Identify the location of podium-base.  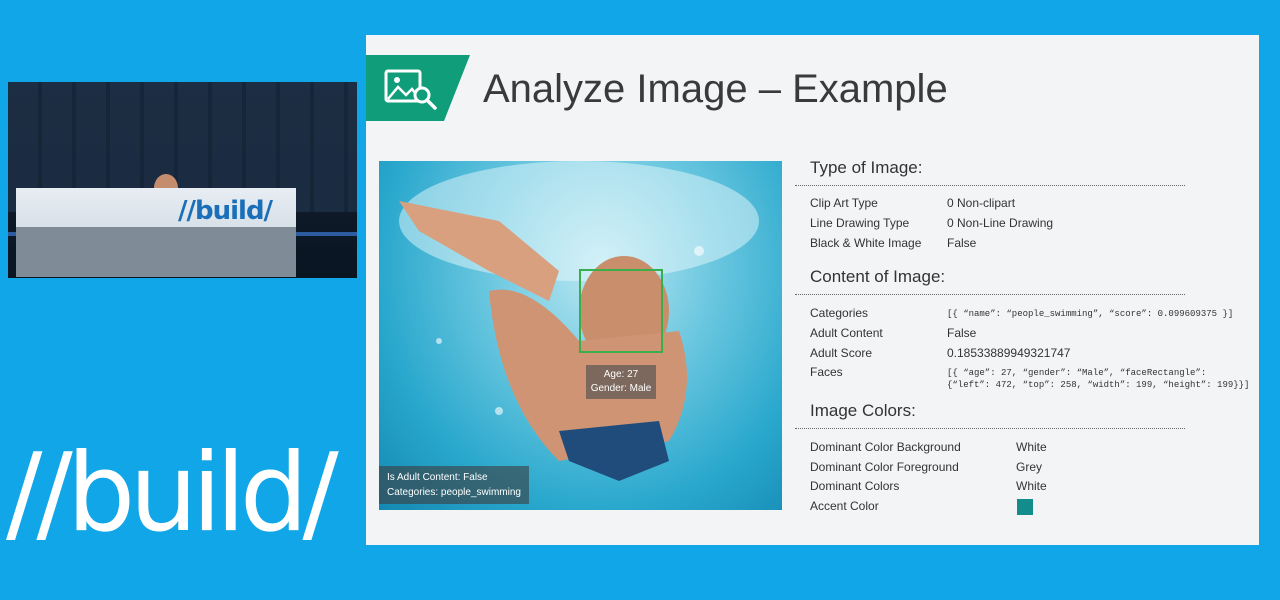
(156, 252).